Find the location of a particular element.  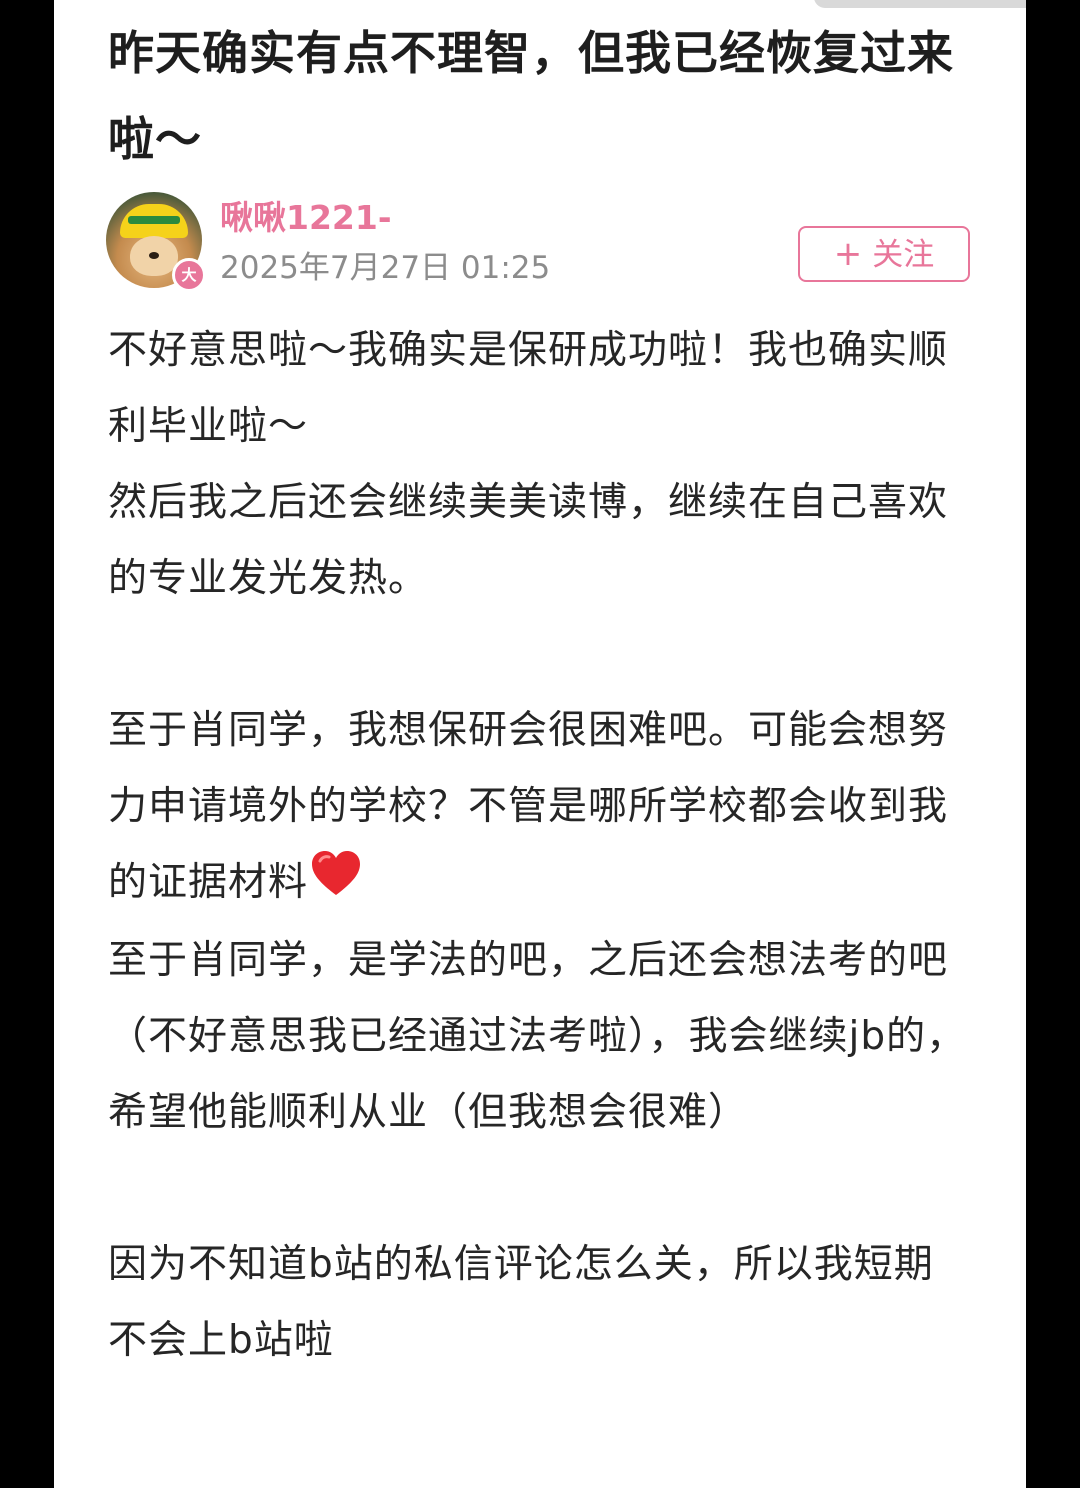

plus-icon: + is located at coordinates (848, 254).